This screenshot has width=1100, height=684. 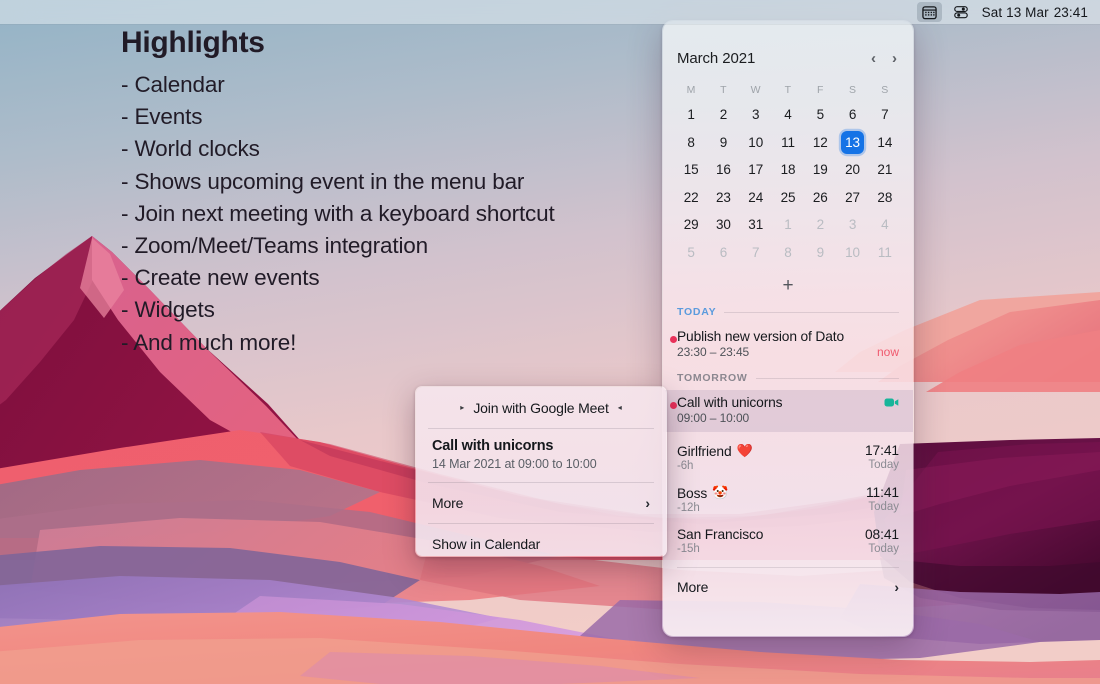 What do you see at coordinates (702, 499) in the screenshot?
I see `clock-left: Boss 🤡 -12h` at bounding box center [702, 499].